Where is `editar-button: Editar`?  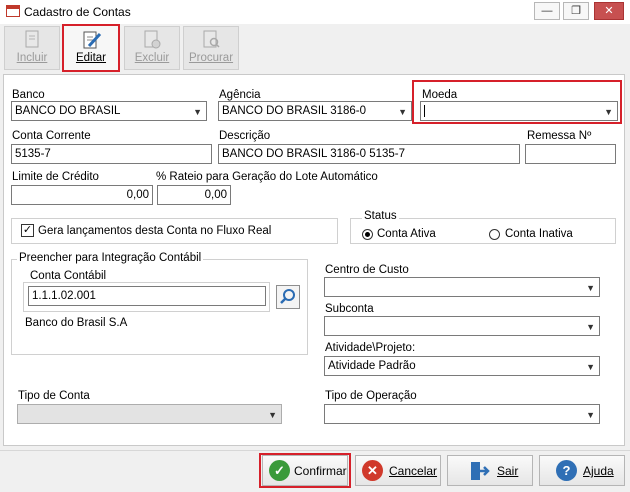 editar-button: Editar is located at coordinates (91, 48).